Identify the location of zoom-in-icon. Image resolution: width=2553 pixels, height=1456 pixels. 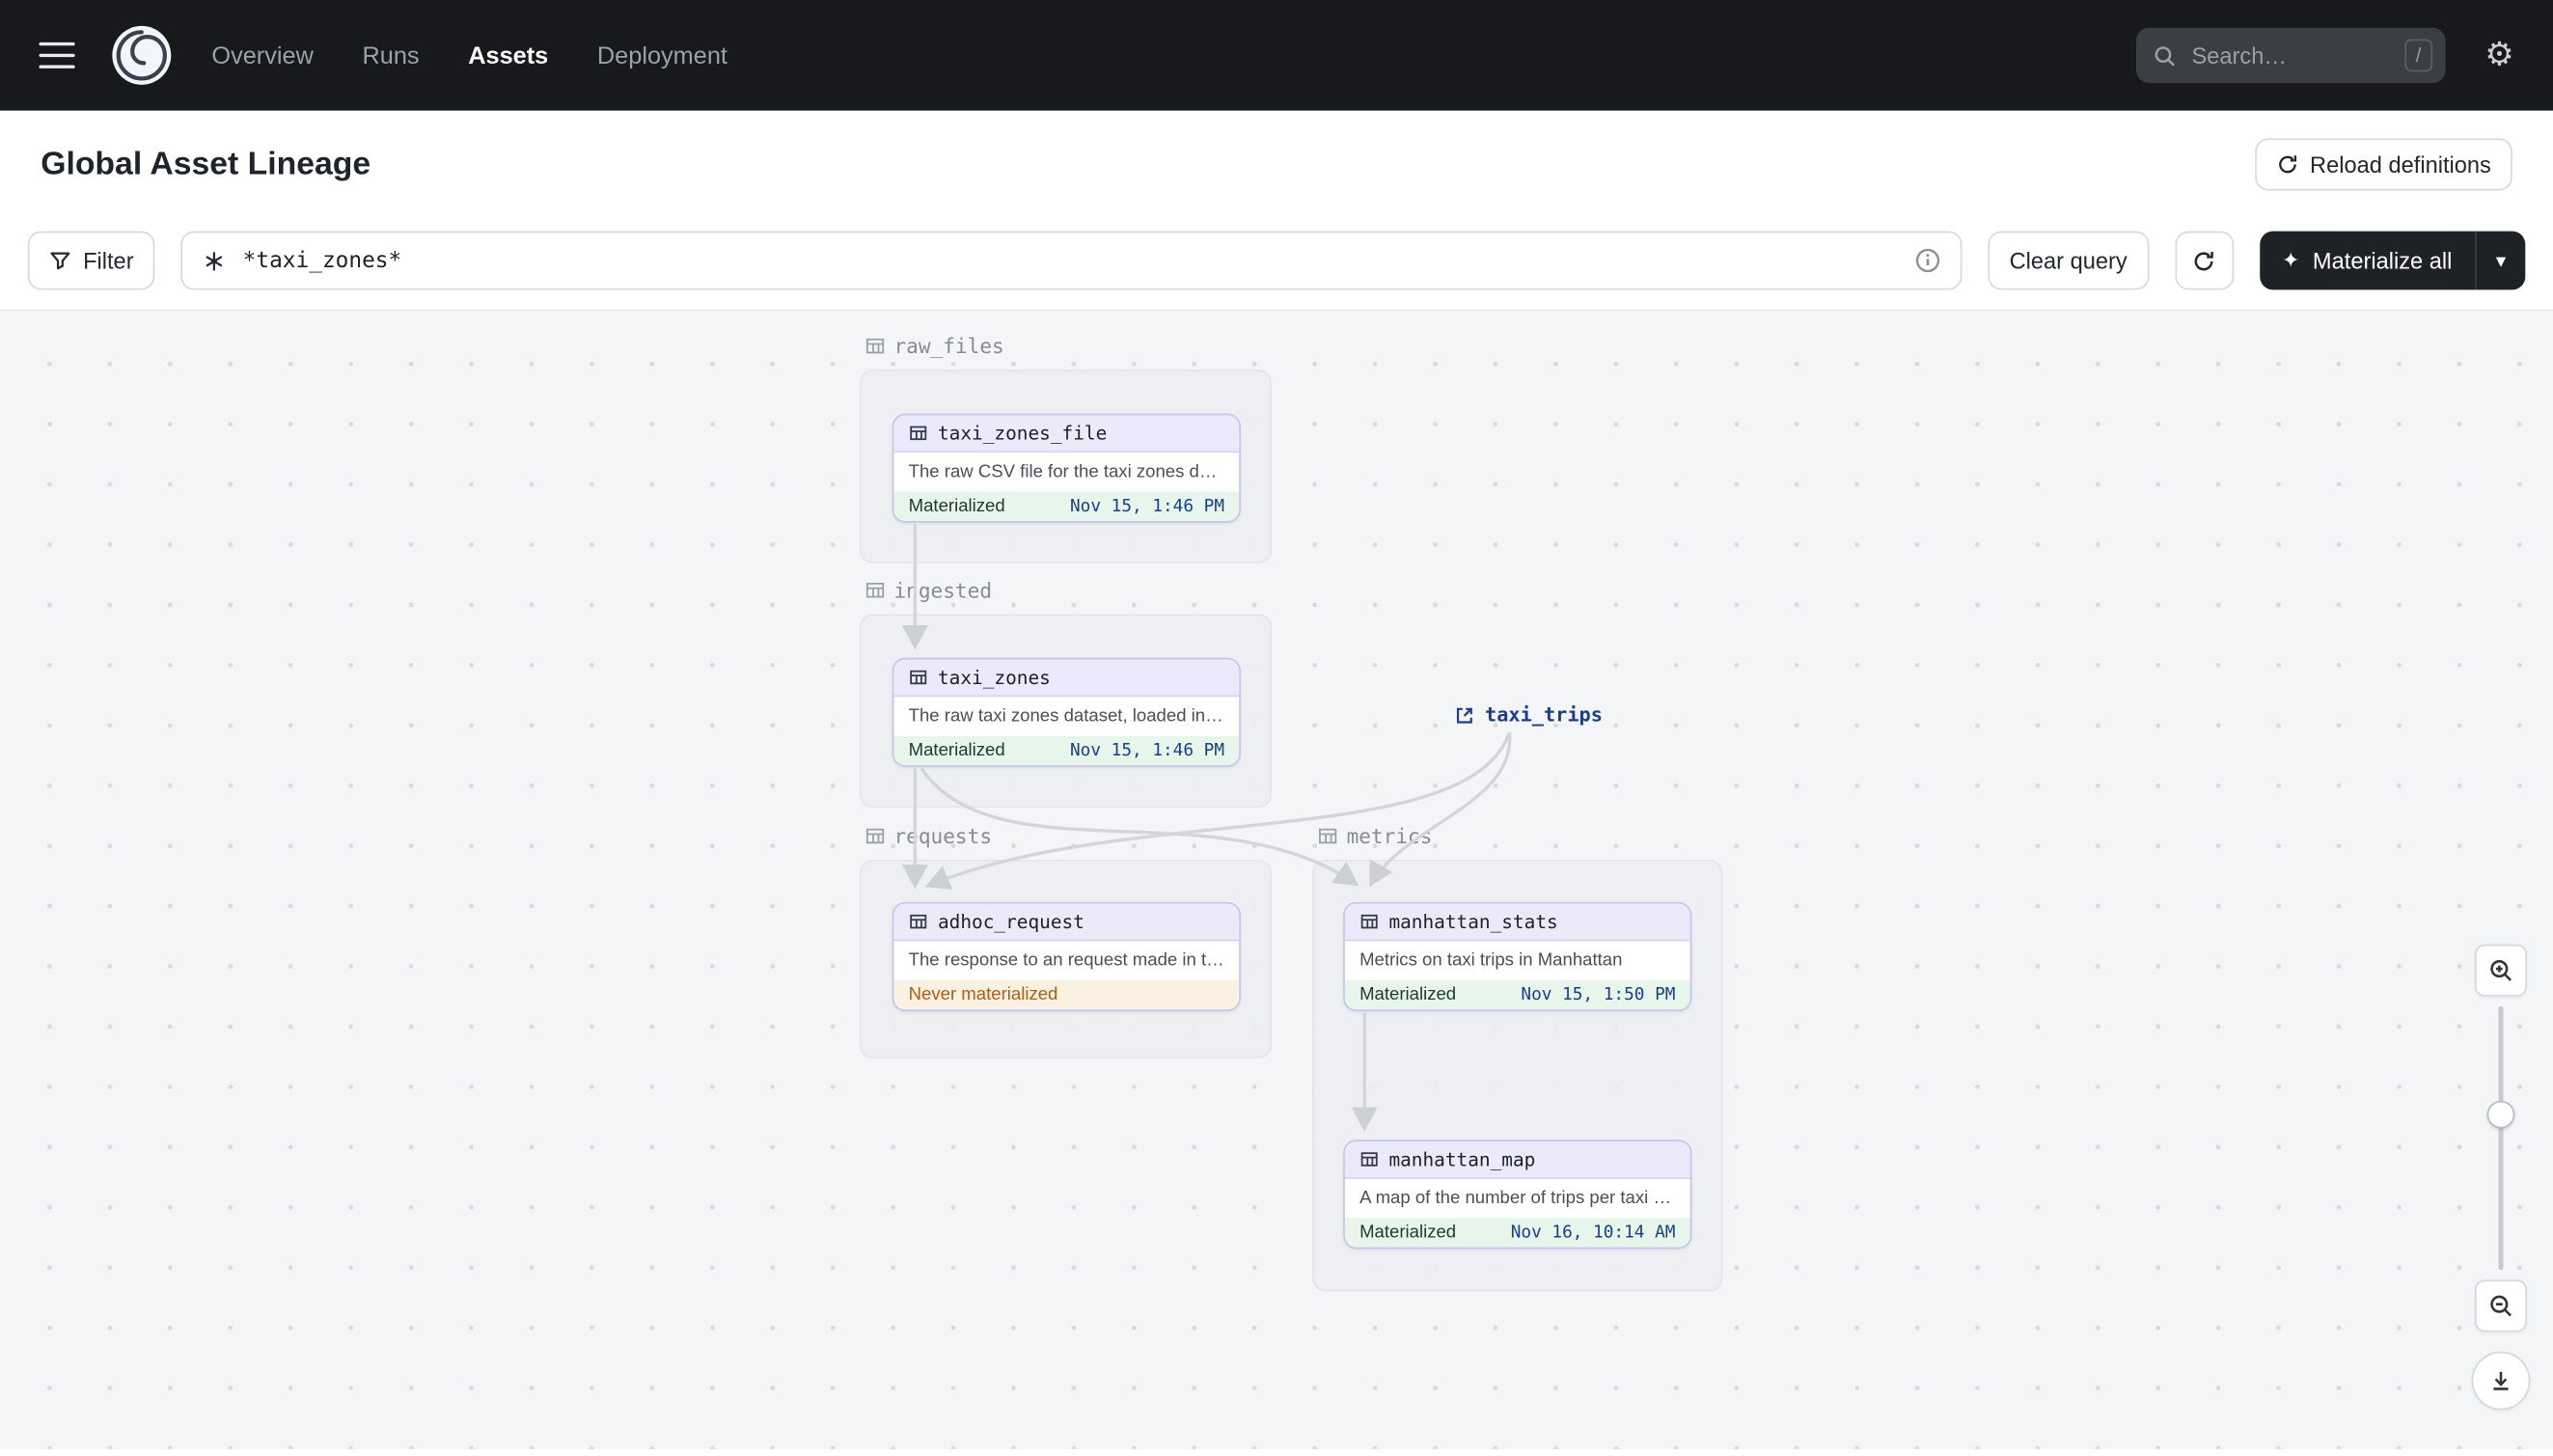
(2501, 971).